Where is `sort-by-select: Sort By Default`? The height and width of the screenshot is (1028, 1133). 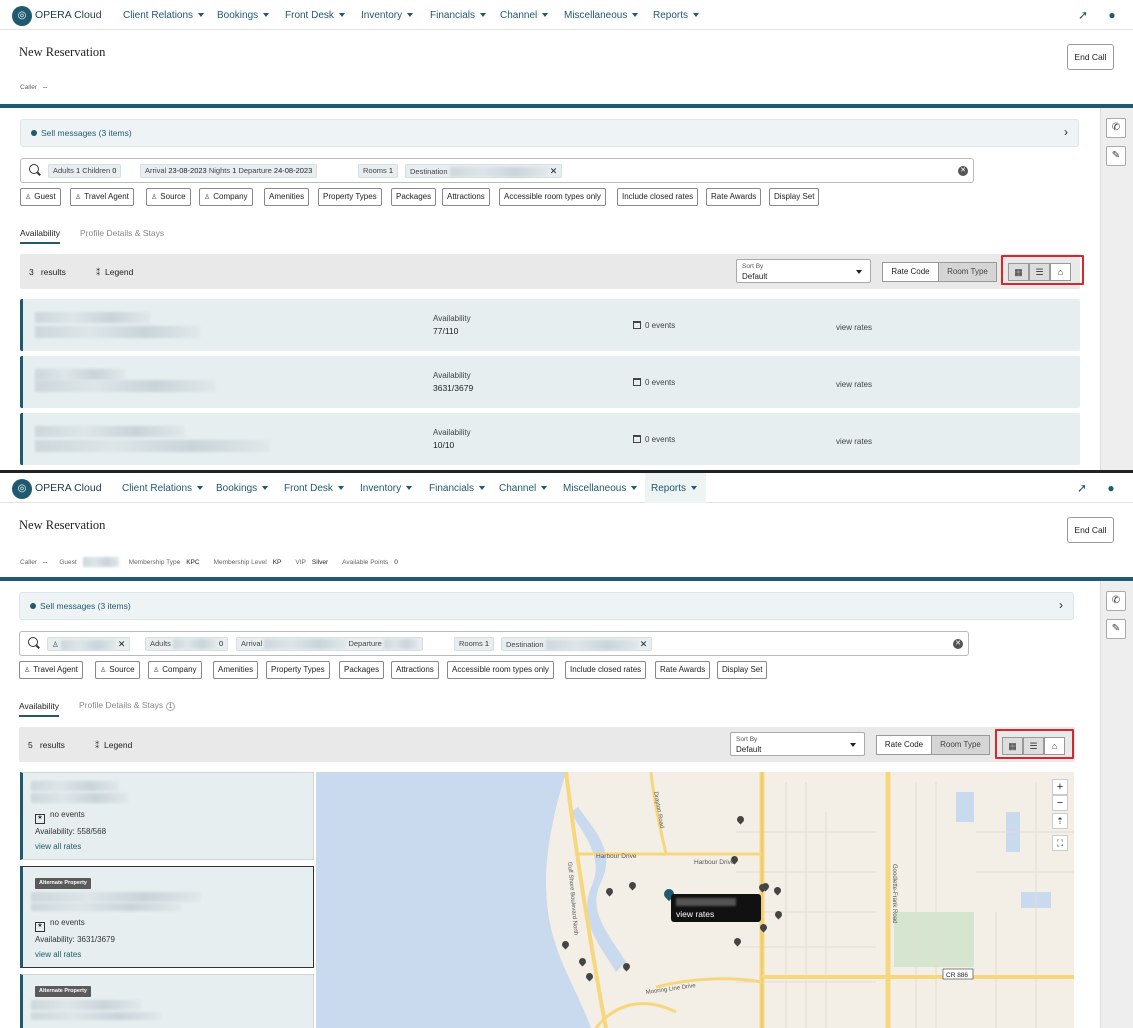
sort-by-select: Sort By Default is located at coordinates (803, 271).